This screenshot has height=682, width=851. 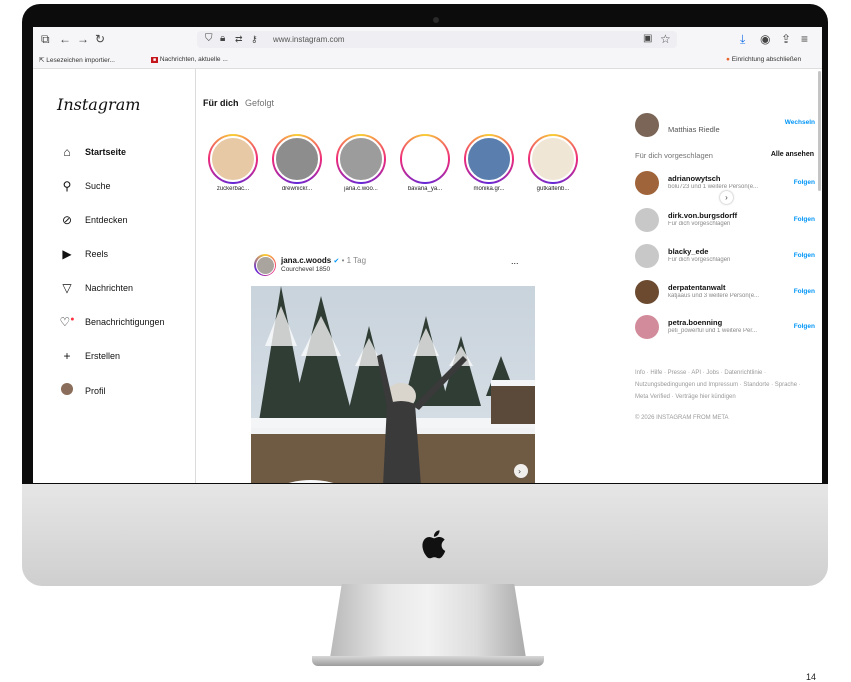 I want to click on reader-view-icon: ▣, so click(x=647, y=39).